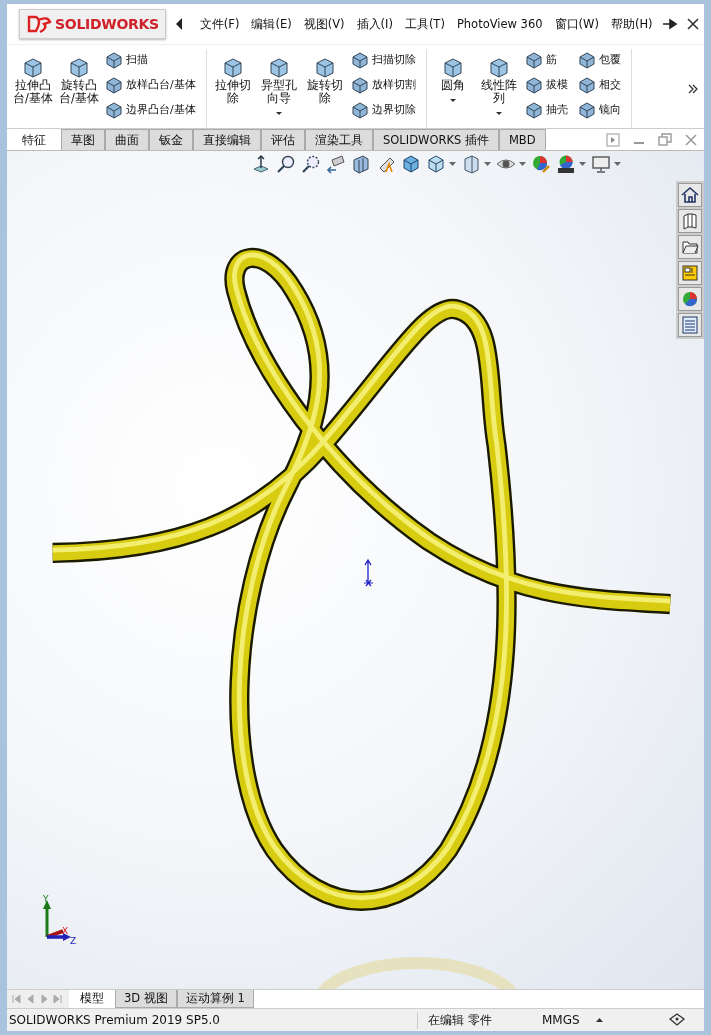  I want to click on feature-button: 圆角, so click(452, 88).